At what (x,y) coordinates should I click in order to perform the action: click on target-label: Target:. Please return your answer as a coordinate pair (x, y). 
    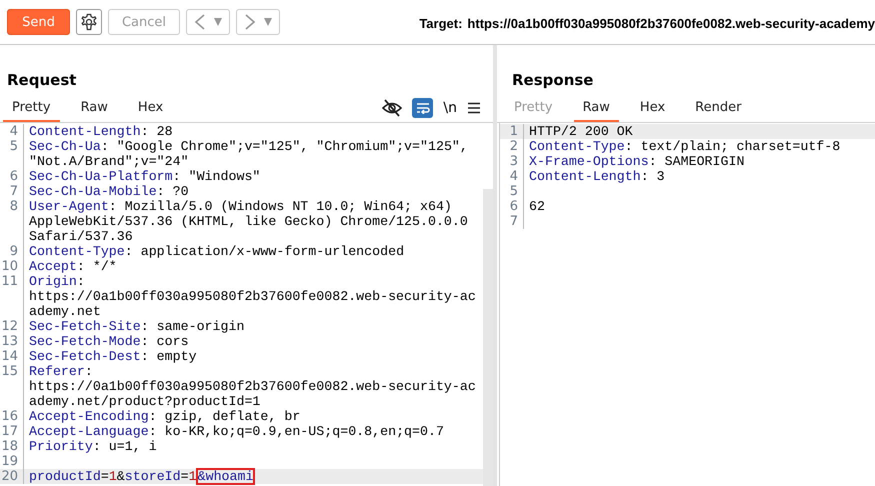
    Looking at the image, I should click on (440, 23).